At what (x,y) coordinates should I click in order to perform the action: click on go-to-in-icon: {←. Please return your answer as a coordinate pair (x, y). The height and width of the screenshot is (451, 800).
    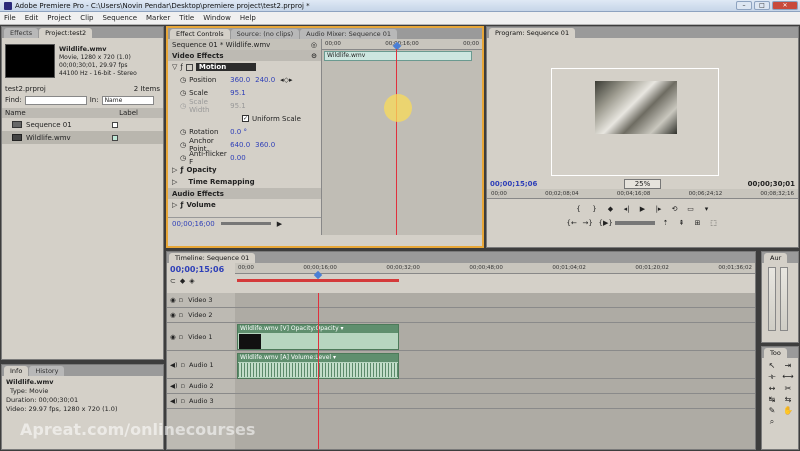
    Looking at the image, I should click on (572, 223).